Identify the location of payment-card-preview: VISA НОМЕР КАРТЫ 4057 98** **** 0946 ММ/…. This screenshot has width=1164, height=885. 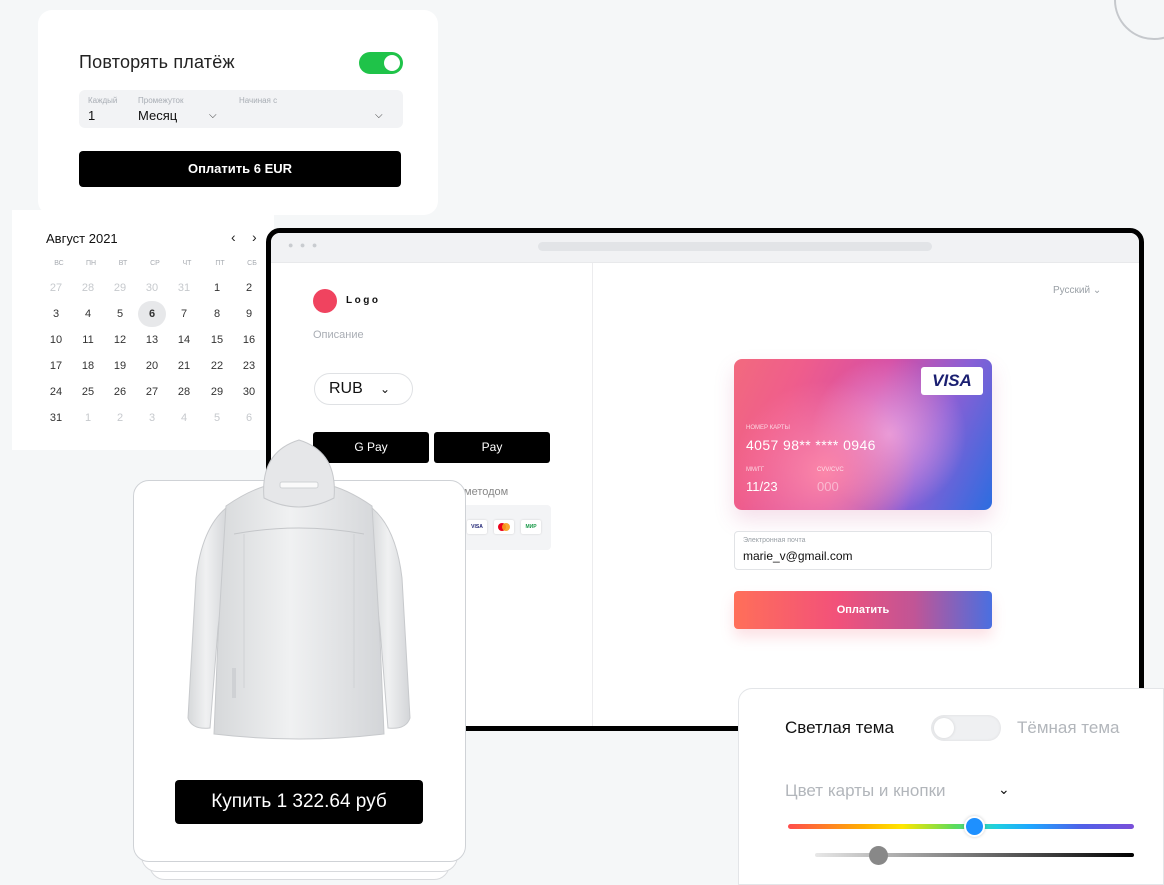
(863, 434).